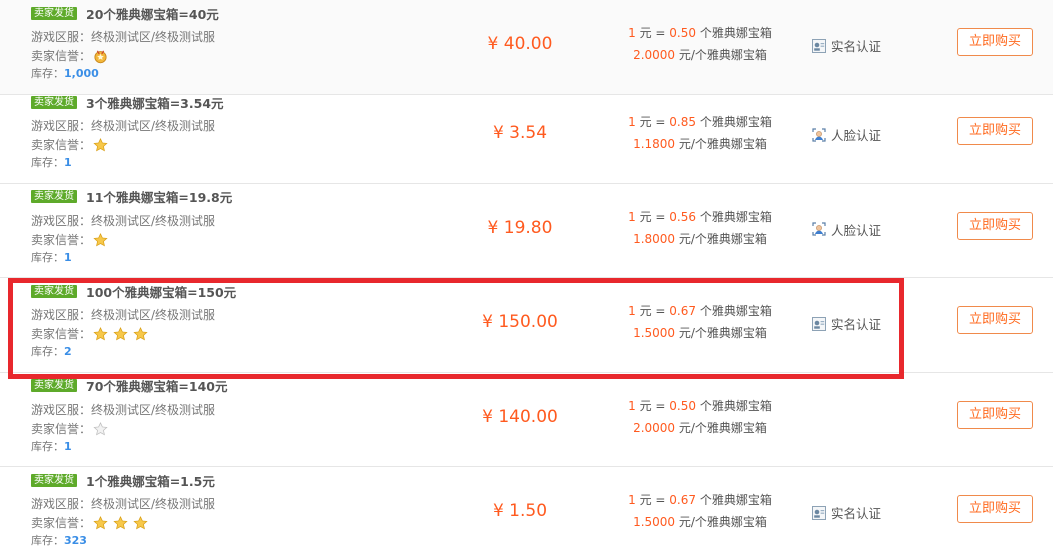  Describe the element at coordinates (654, 238) in the screenshot. I see `unit-price-value: 1.8000` at that location.